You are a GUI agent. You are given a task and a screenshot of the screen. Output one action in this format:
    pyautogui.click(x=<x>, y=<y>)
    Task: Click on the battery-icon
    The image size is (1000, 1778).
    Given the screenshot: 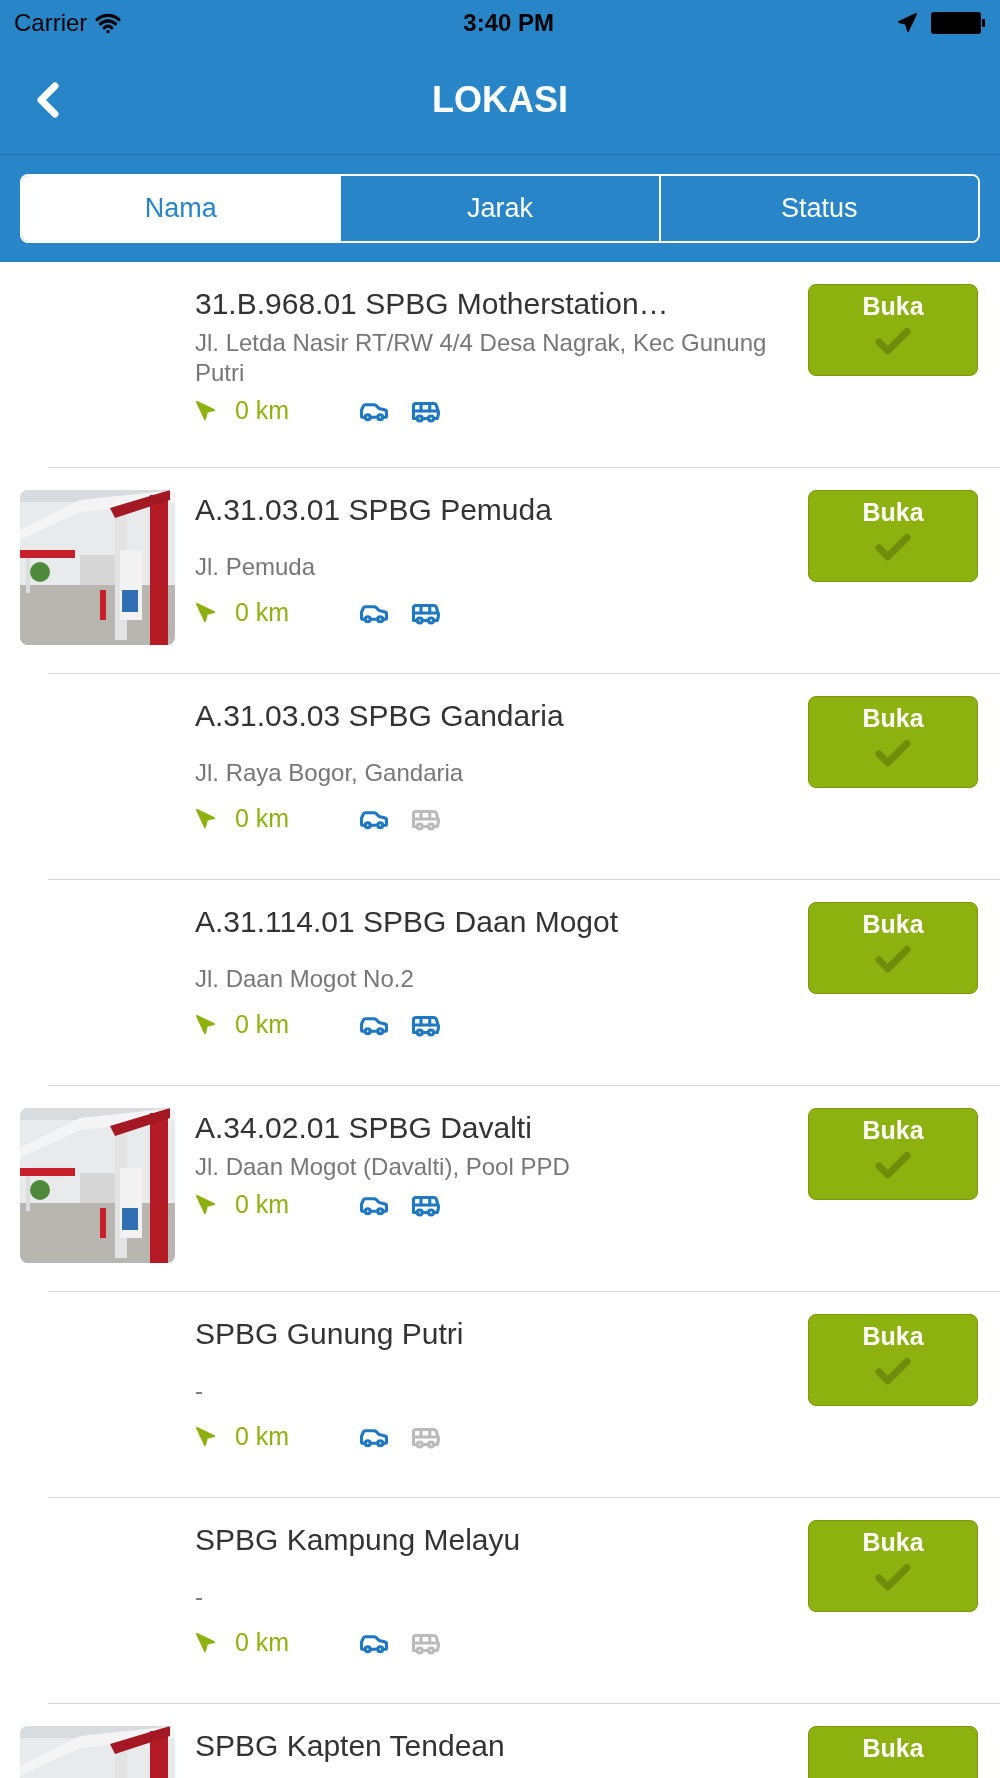 What is the action you would take?
    pyautogui.click(x=958, y=22)
    